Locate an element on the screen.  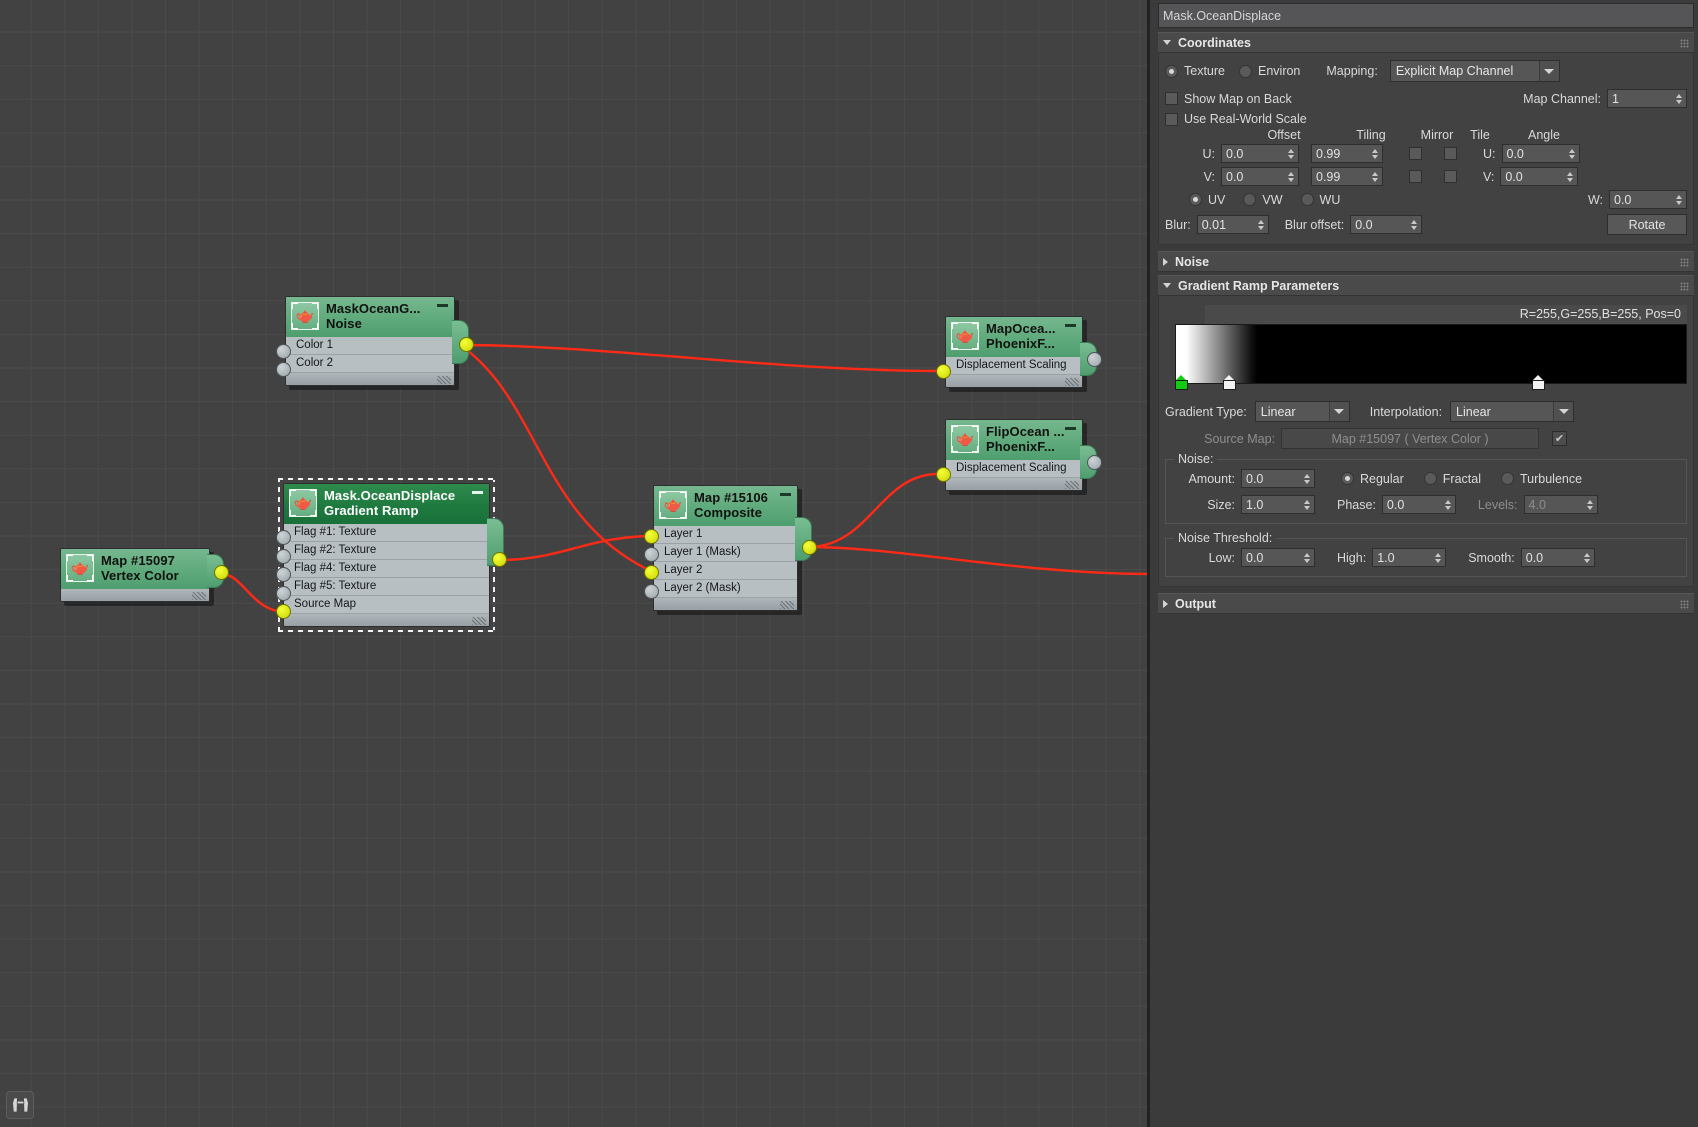
node-input-row: Layer 1 is located at coordinates (725, 534).